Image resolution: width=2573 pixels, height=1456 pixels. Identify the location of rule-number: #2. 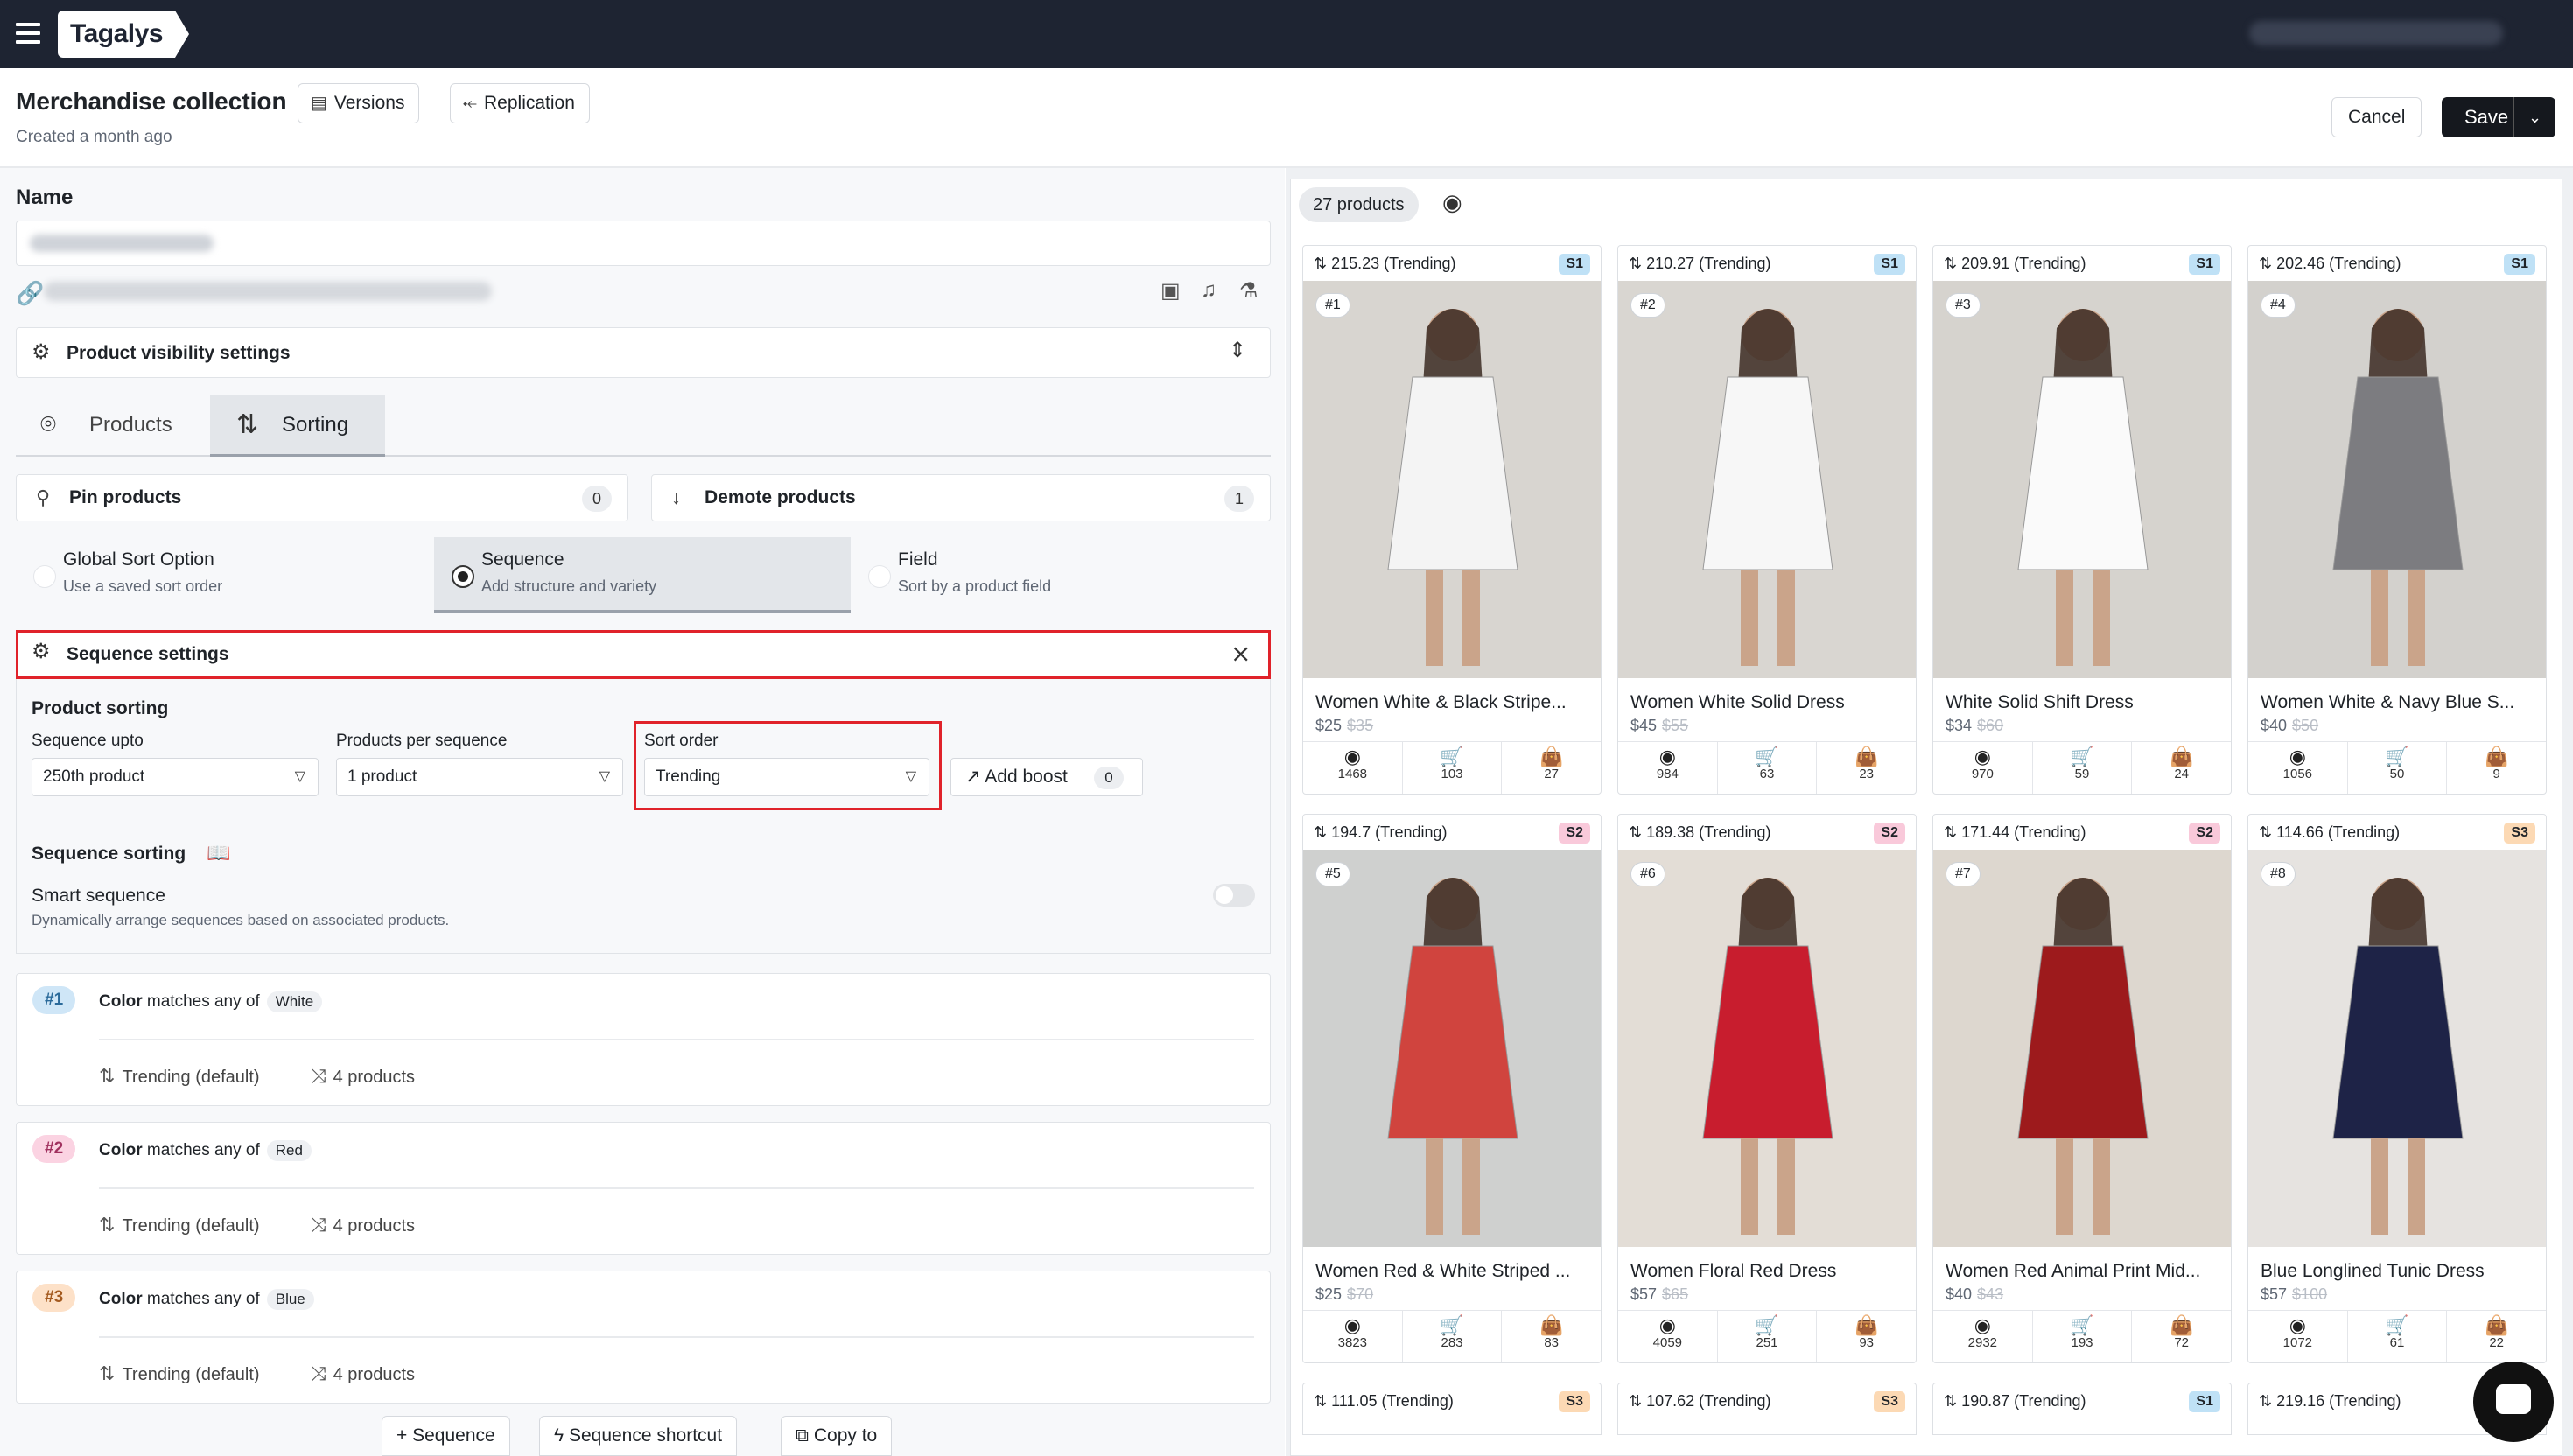
(54, 1149).